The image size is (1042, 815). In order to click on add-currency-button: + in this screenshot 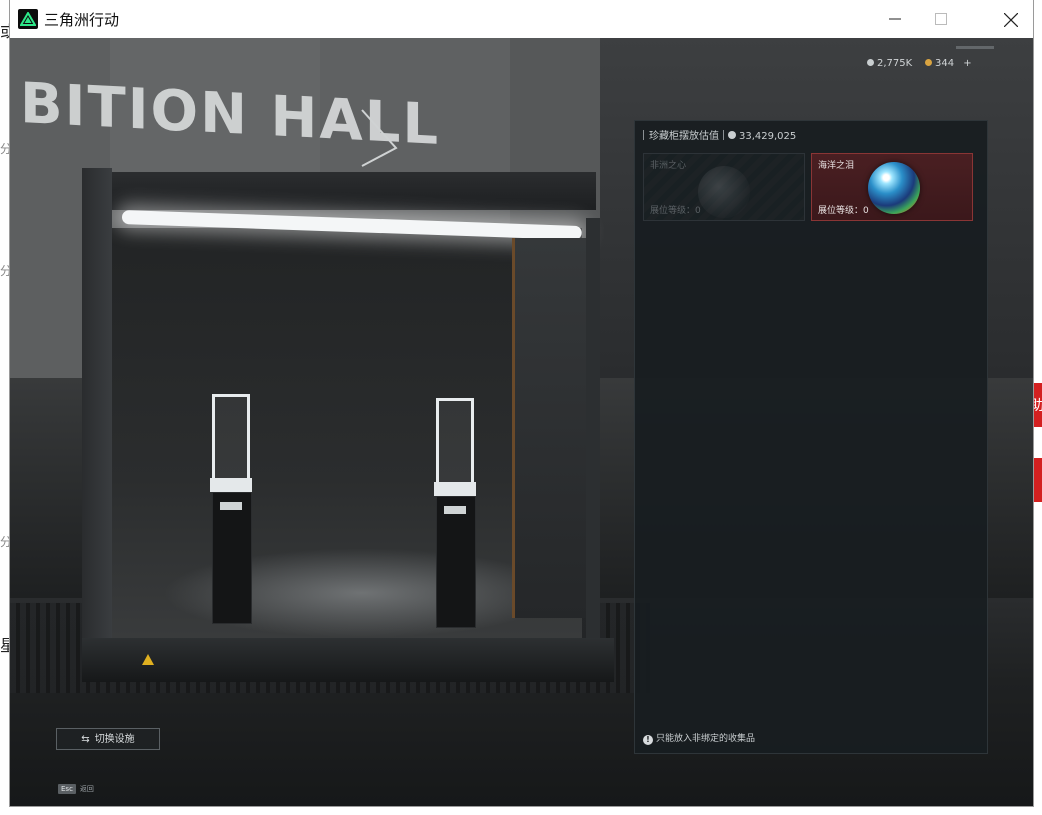, I will do `click(967, 63)`.